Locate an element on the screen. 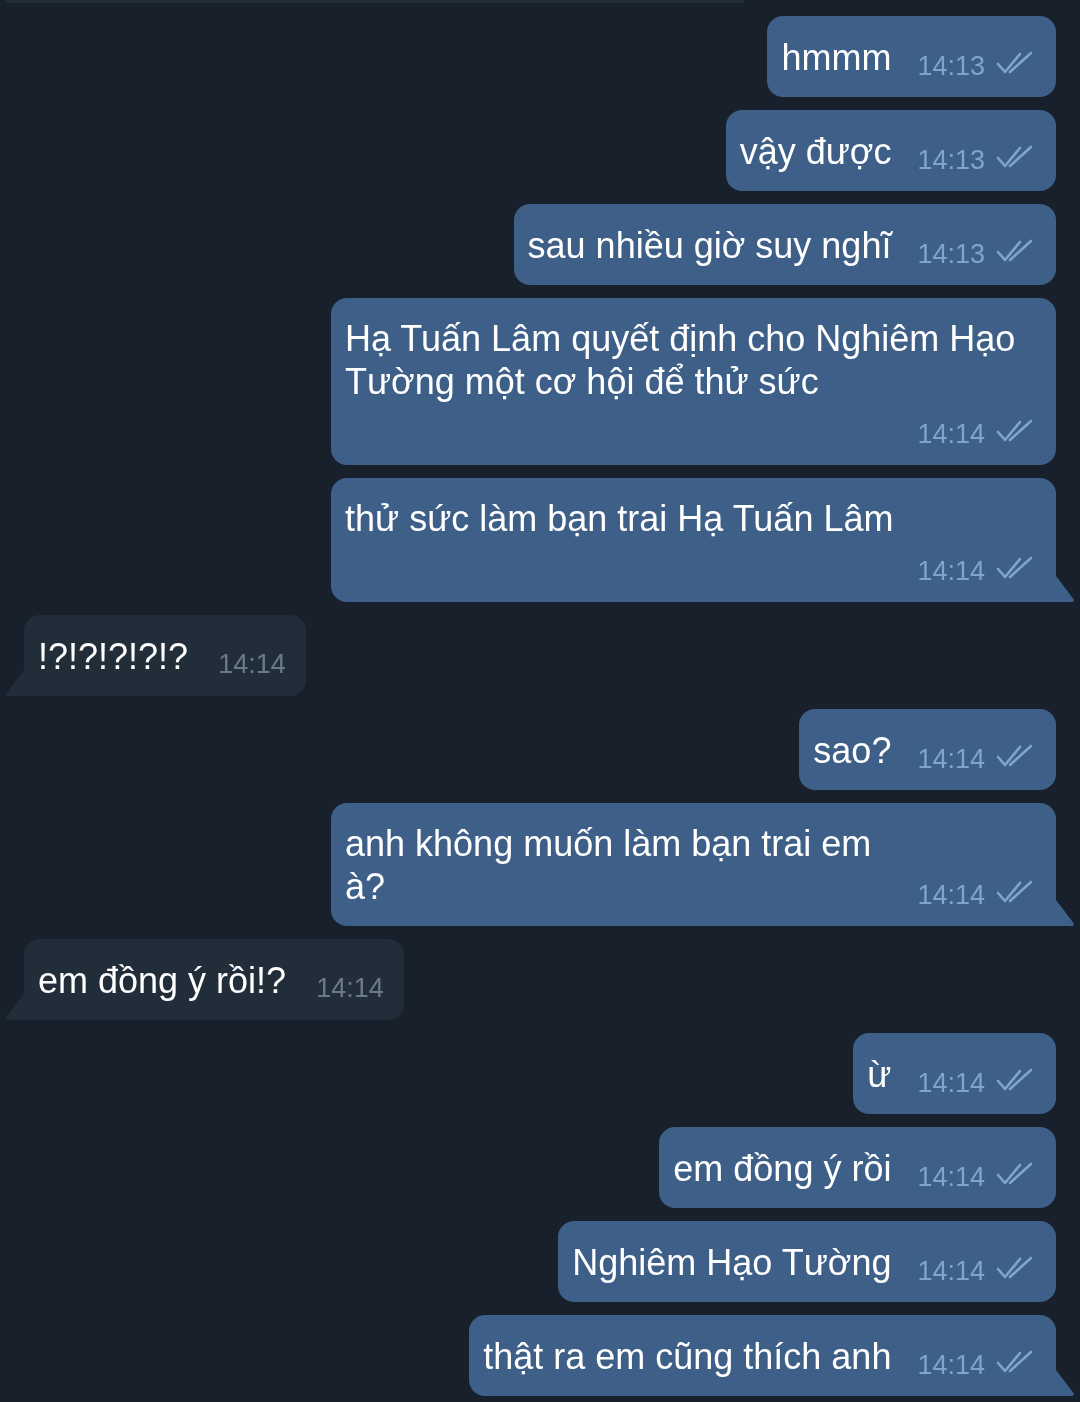 The width and height of the screenshot is (1080, 1402). message-text: hmmm is located at coordinates (836, 57).